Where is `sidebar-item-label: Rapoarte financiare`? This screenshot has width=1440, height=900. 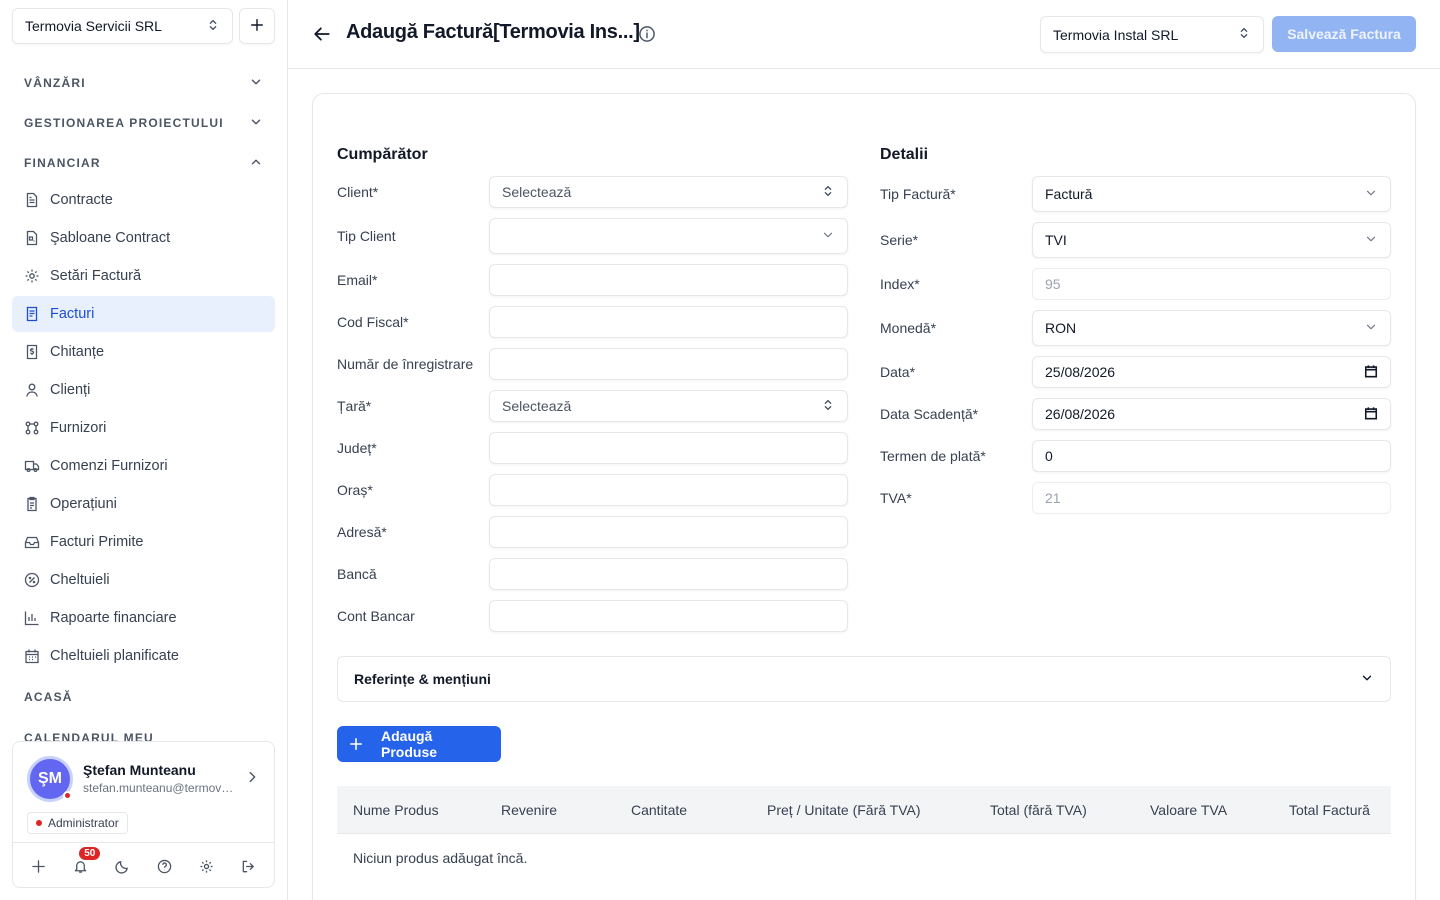
sidebar-item-label: Rapoarte financiare is located at coordinates (113, 618).